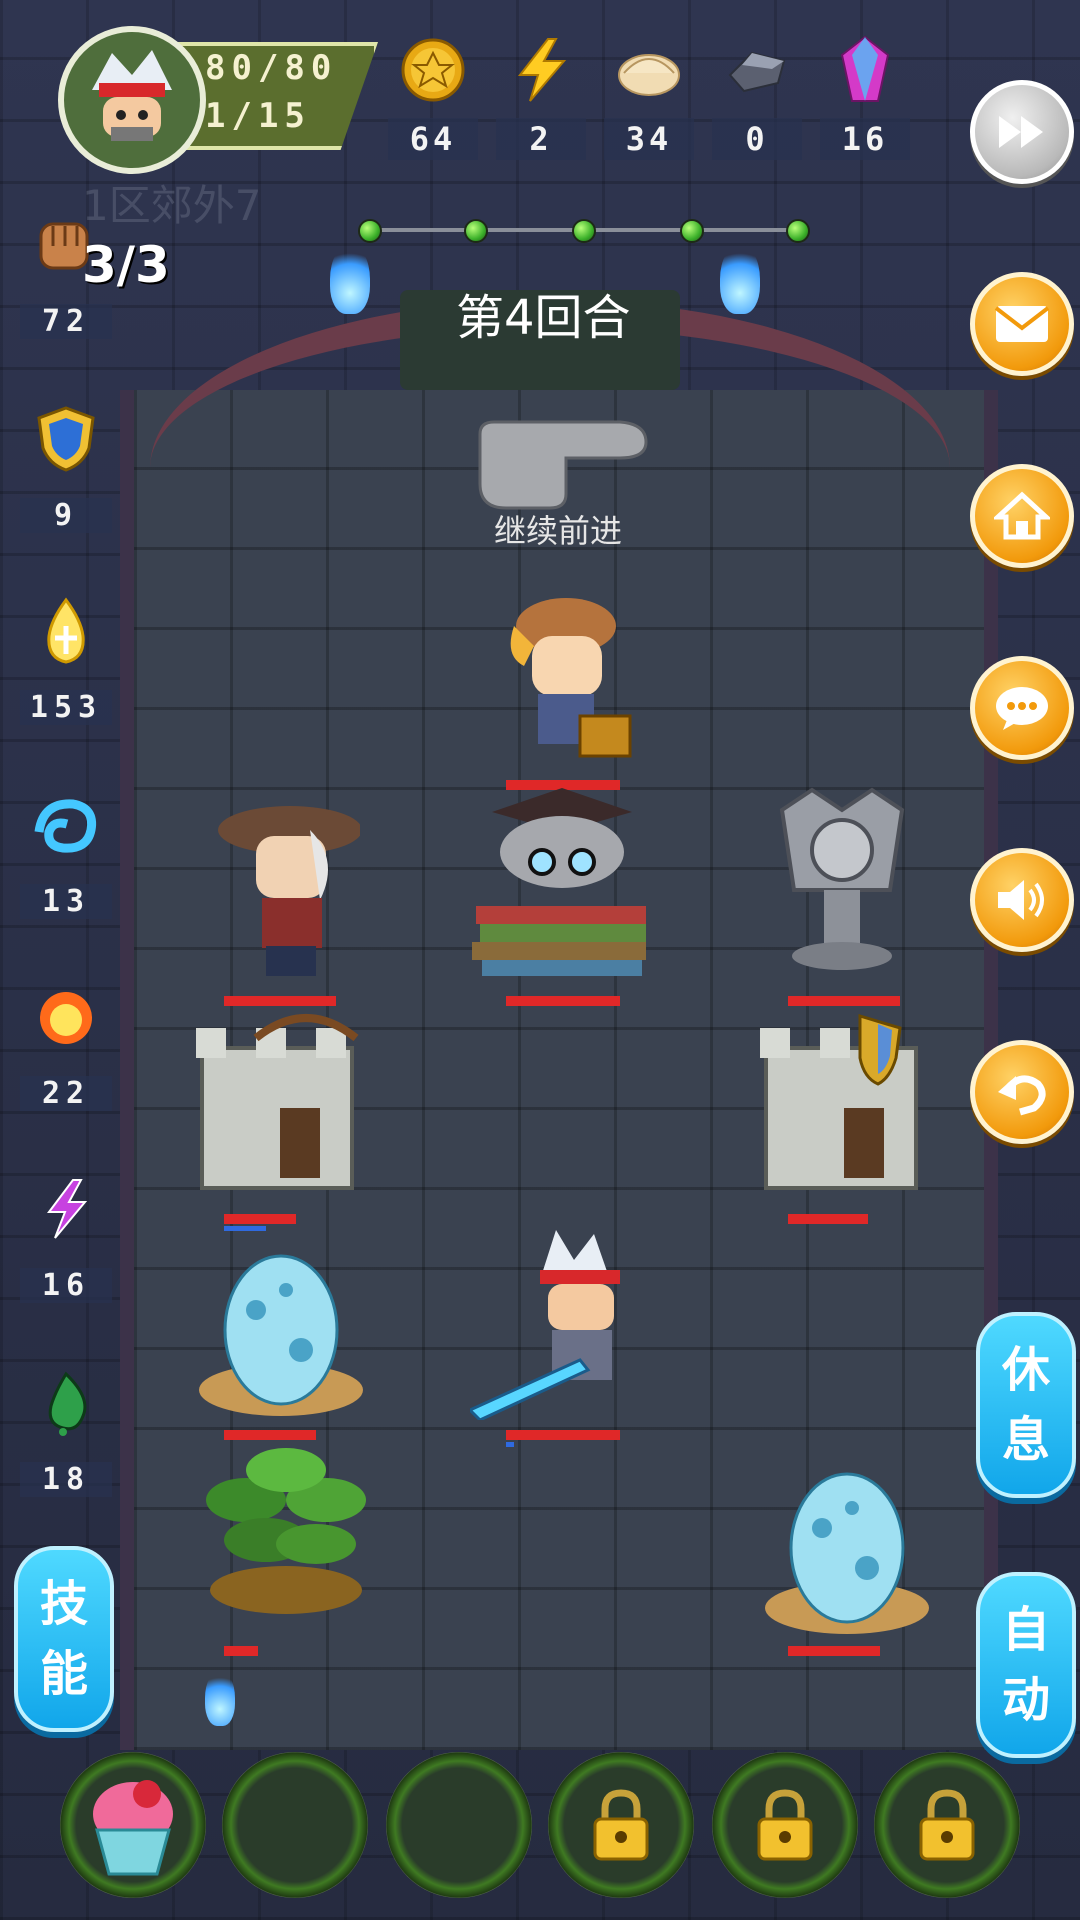 This screenshot has width=1080, height=1920. I want to click on home-button, so click(1022, 516).